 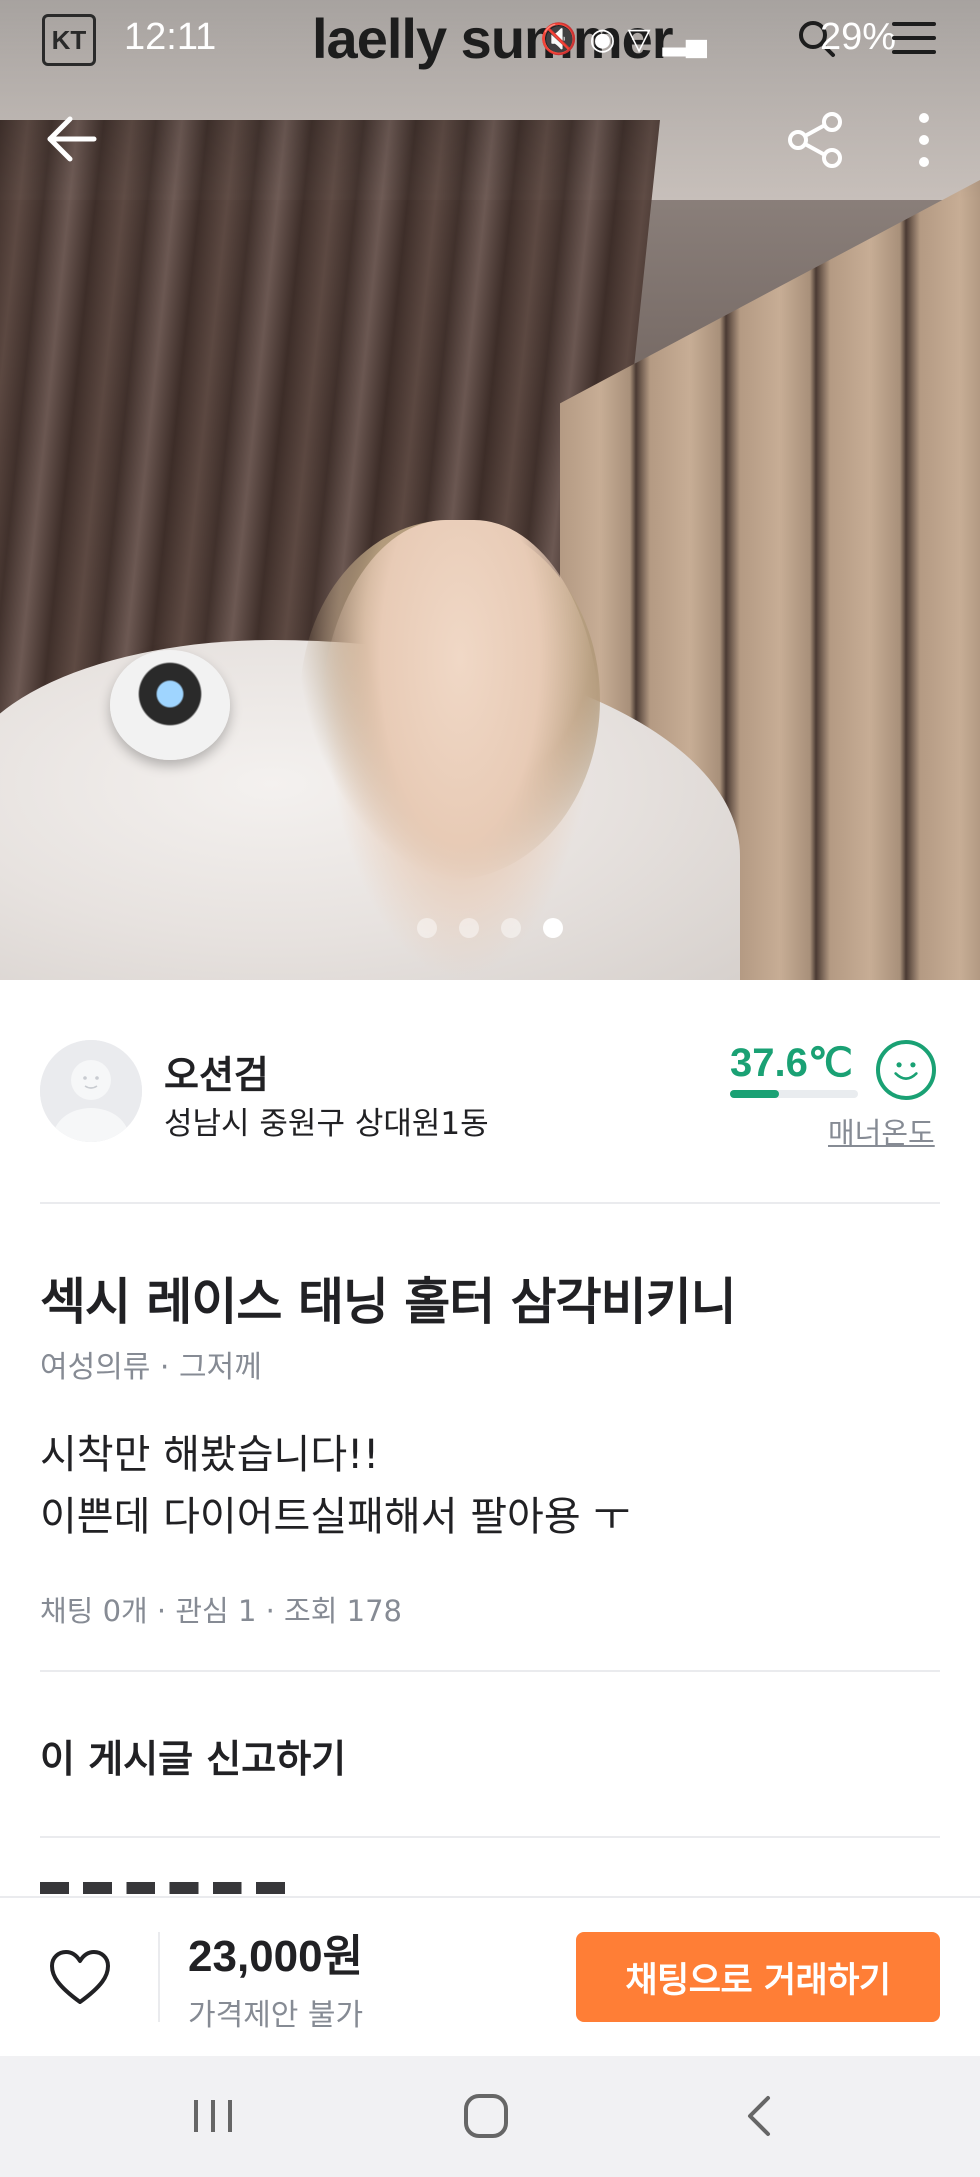 I want to click on manner-temperature: 37.6℃, so click(x=791, y=1063).